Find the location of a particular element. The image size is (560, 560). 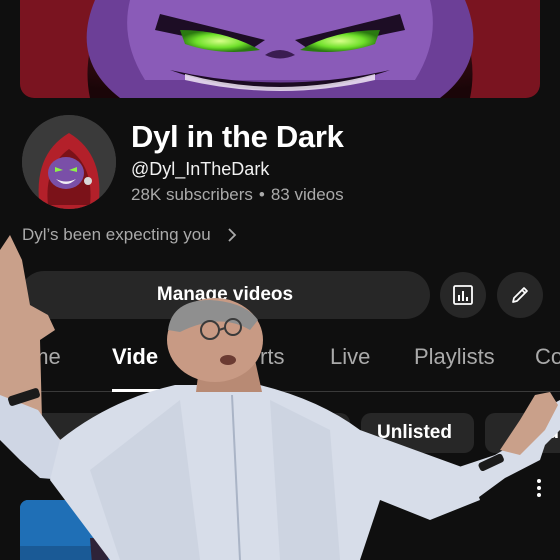

chip-latest: test is located at coordinates (81, 433).